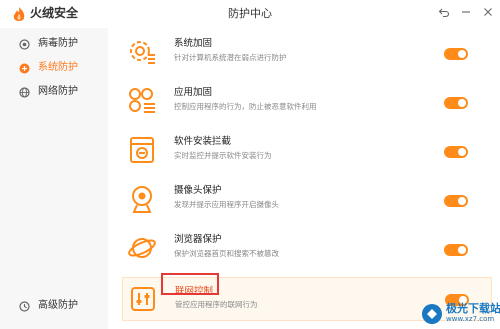 This screenshot has width=500, height=329. Describe the element at coordinates (198, 190) in the screenshot. I see `feature-title: 摄像头保护` at that location.